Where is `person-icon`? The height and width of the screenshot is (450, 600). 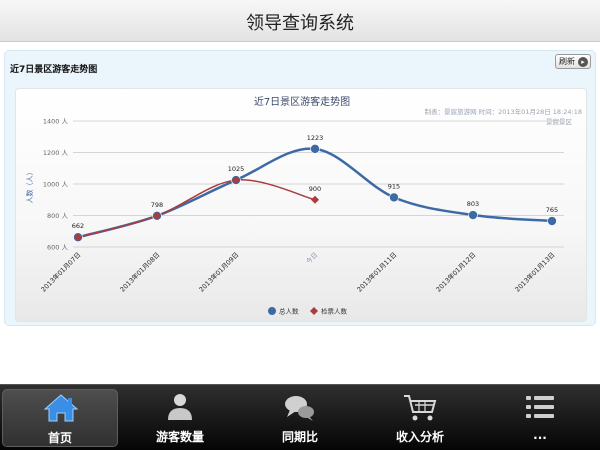
person-icon is located at coordinates (180, 407).